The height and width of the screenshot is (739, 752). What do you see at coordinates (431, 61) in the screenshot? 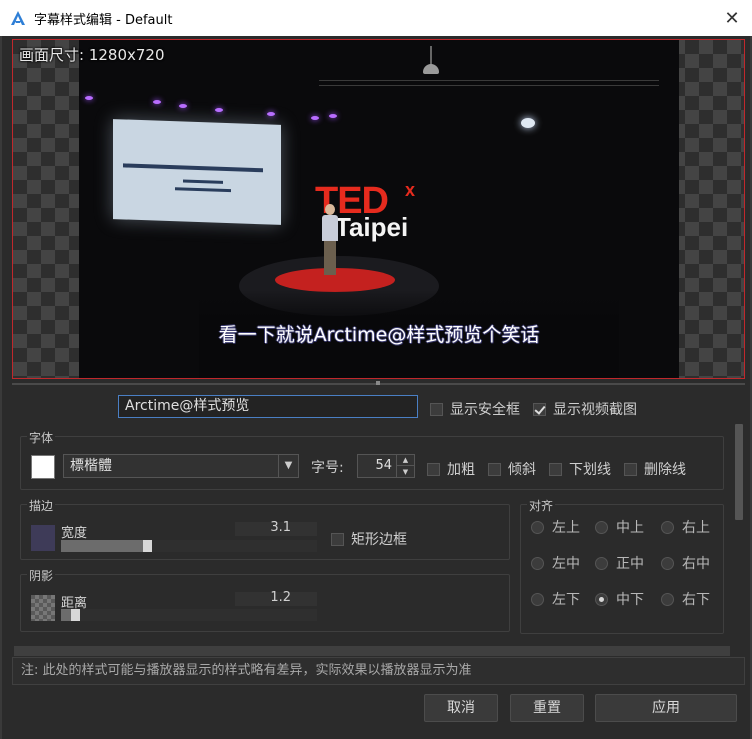
I see `stage-lamp` at bounding box center [431, 61].